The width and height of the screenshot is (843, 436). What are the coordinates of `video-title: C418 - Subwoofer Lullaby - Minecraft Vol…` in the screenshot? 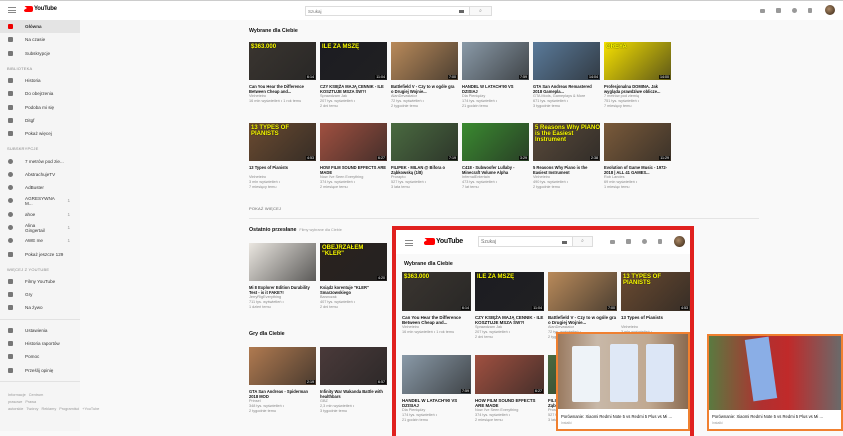 It's located at (495, 170).